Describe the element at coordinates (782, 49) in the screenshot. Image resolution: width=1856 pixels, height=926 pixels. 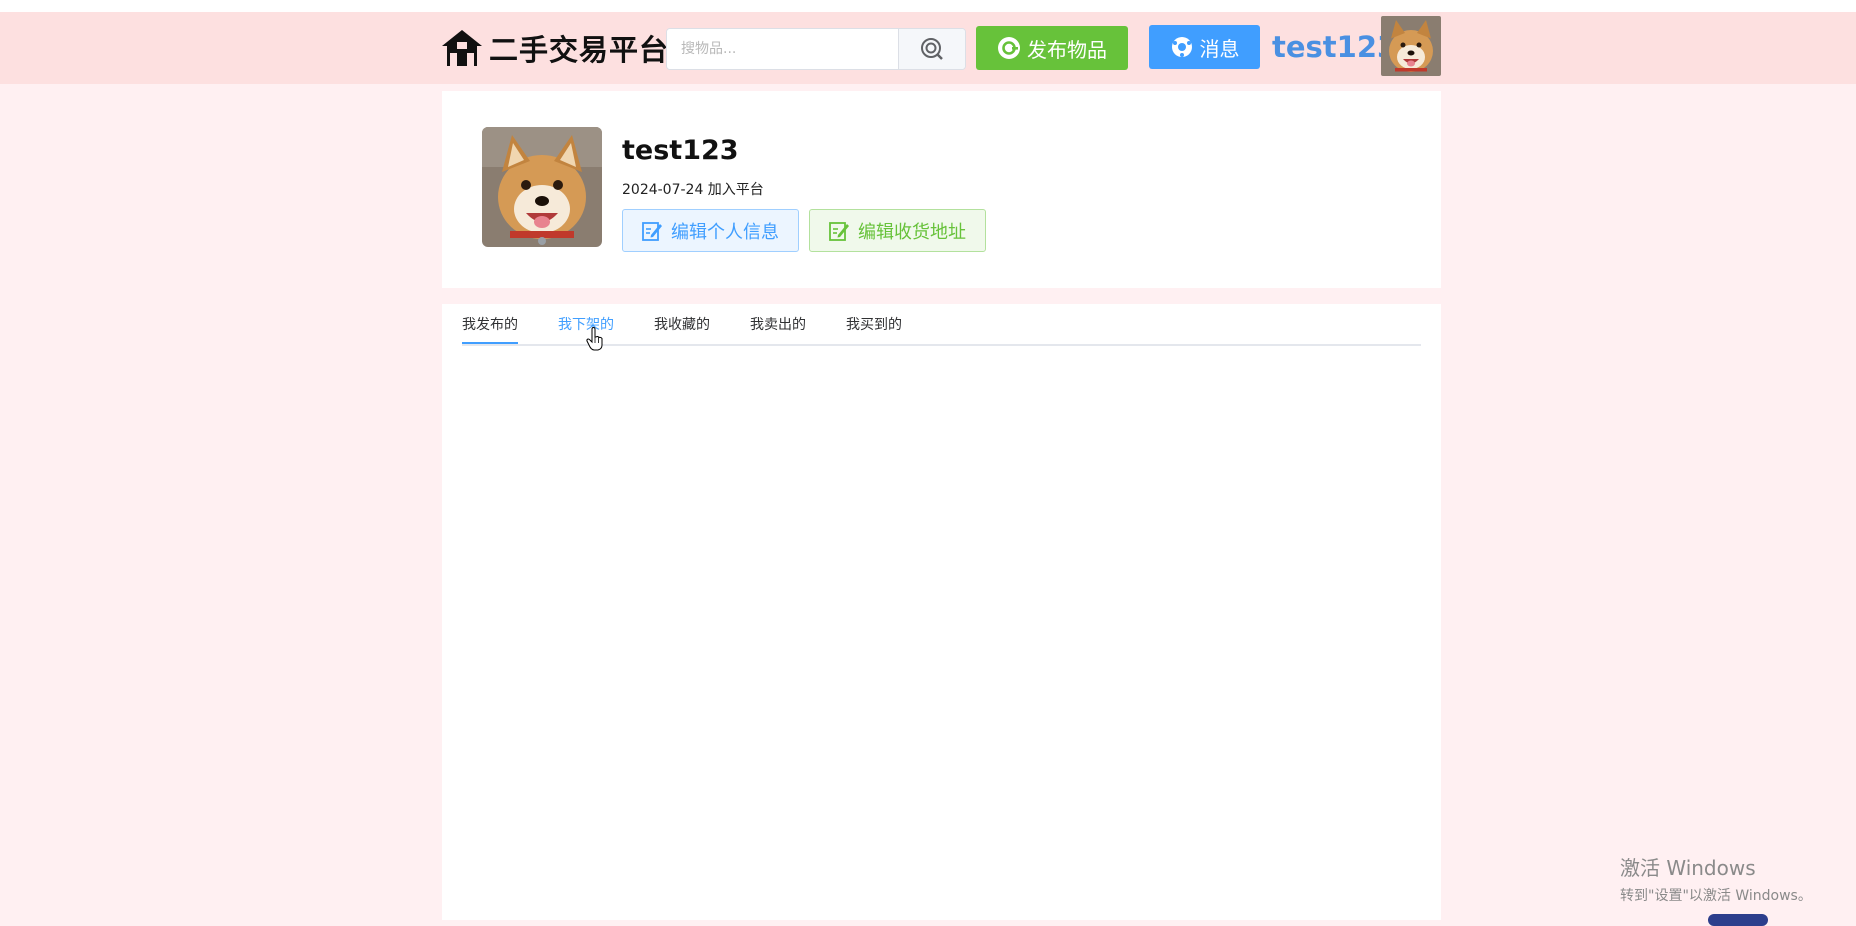
I see `search-input` at that location.